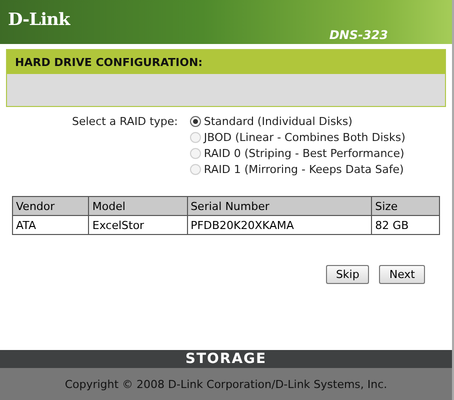 The width and height of the screenshot is (454, 400). I want to click on copyright-text: Copyright © 2008 D-Link Corporation/D-Link Systems, Inc., so click(226, 384).